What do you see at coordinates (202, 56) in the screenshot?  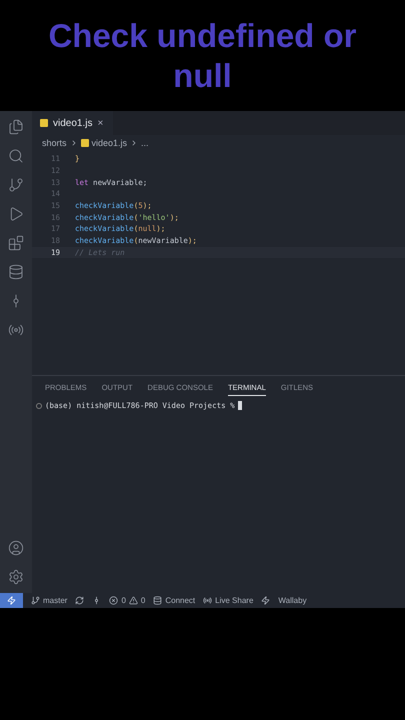 I see `headline: Check undefined or null` at bounding box center [202, 56].